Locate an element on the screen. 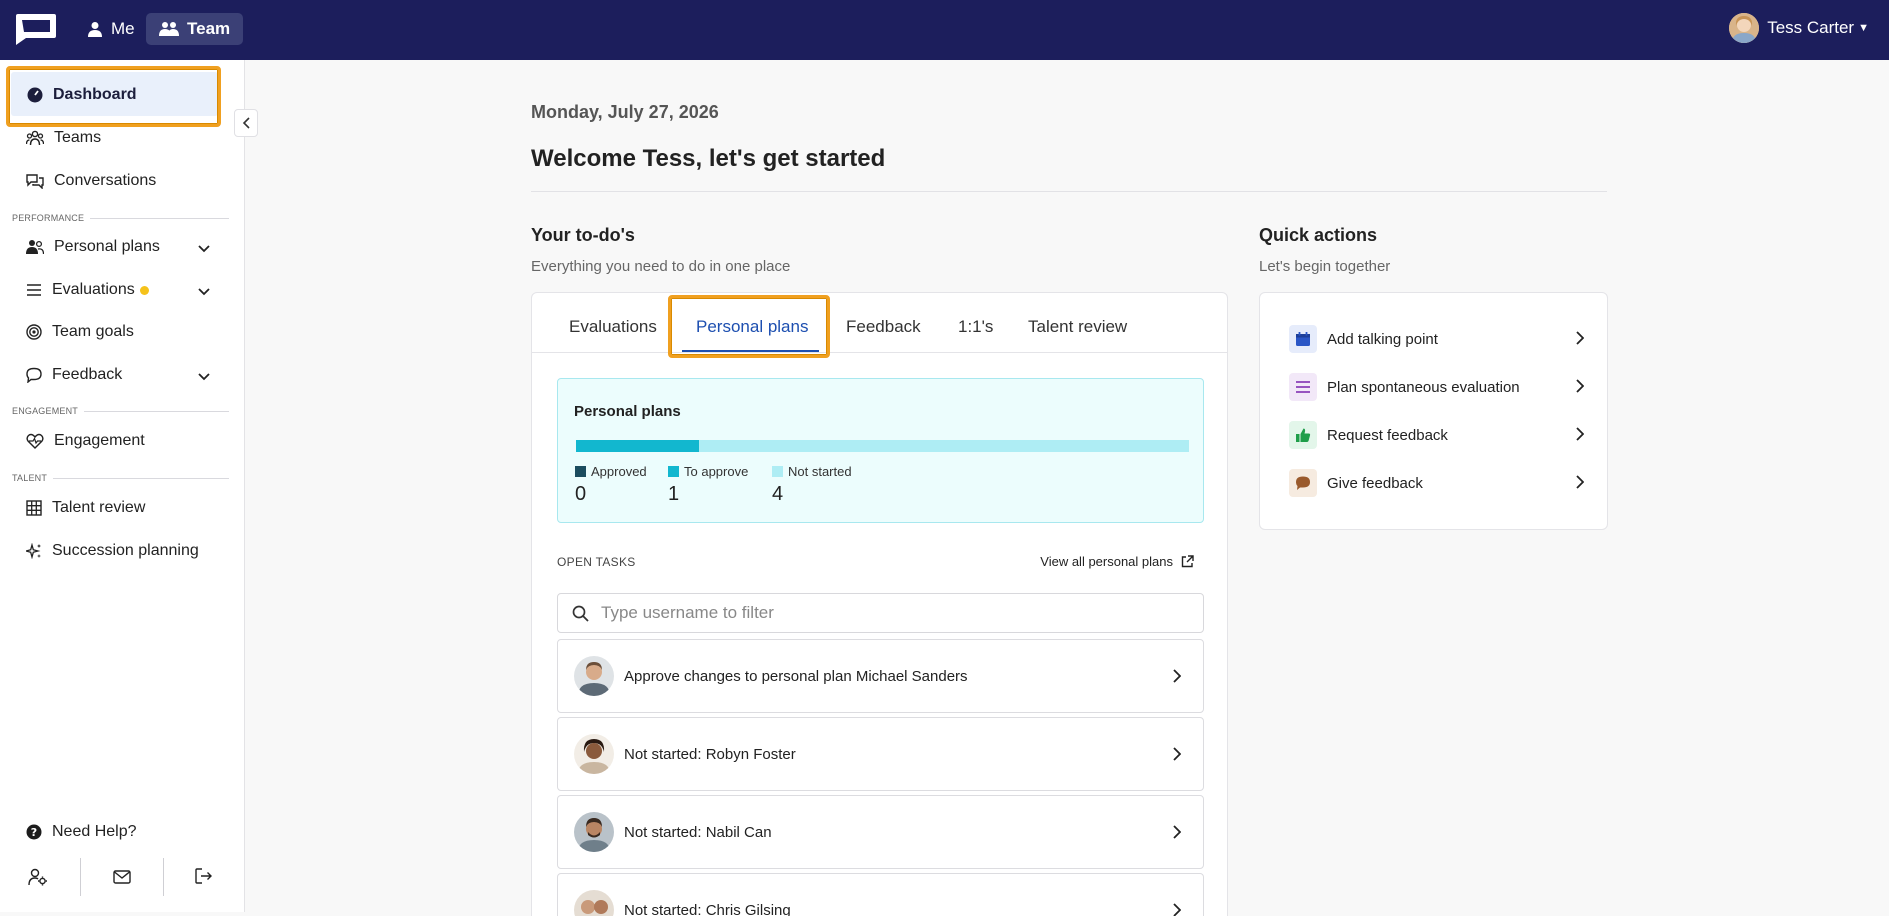 The image size is (1889, 916). app-logo-icon is located at coordinates (35, 29).